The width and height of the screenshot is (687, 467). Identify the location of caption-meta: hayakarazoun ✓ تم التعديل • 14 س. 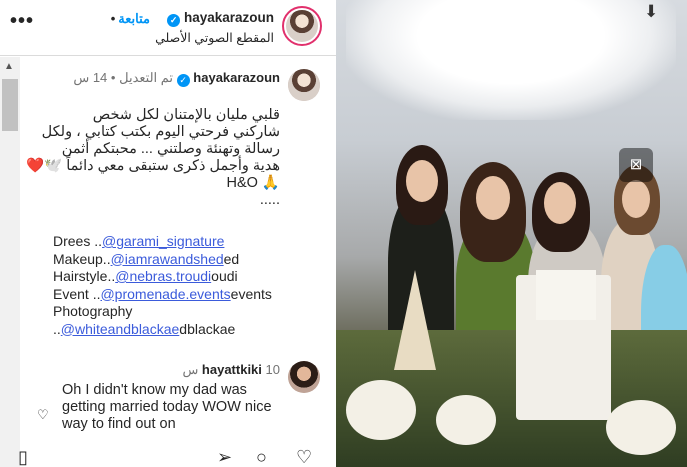
(176, 78).